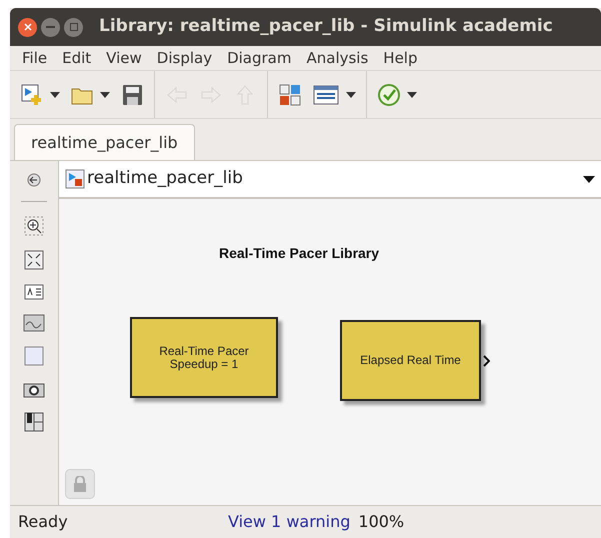 This screenshot has width=601, height=538. Describe the element at coordinates (34, 180) in the screenshot. I see `back-icon` at that location.